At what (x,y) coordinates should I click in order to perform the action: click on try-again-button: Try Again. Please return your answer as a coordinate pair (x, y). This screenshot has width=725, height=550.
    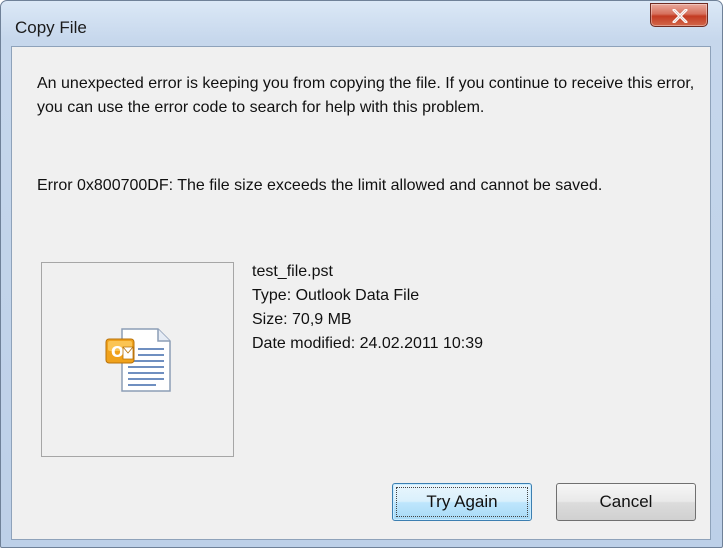
    Looking at the image, I should click on (462, 502).